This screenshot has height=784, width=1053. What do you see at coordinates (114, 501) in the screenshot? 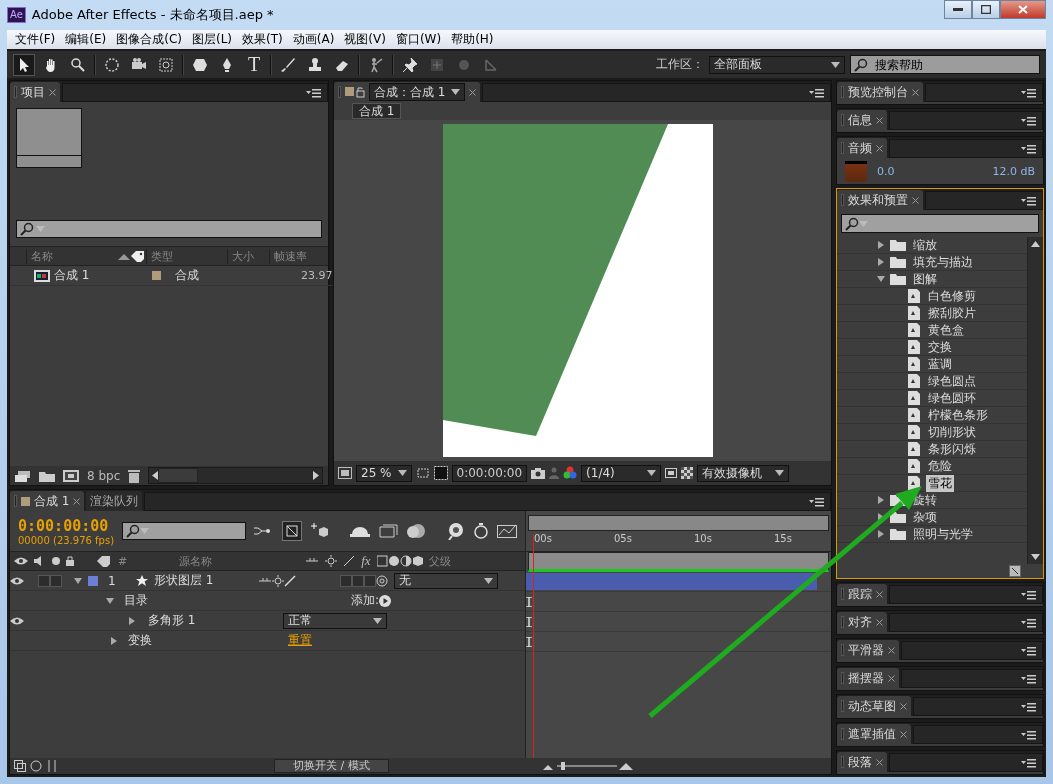
I see `timeline-tab: 渲染队列` at bounding box center [114, 501].